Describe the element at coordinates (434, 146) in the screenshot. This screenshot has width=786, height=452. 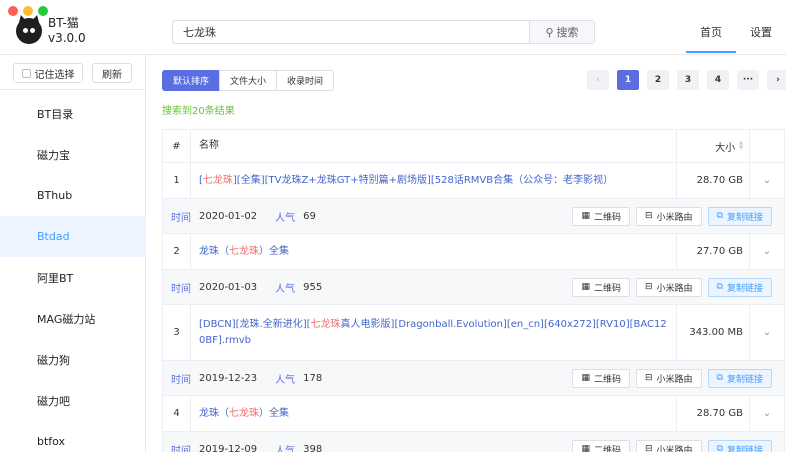
I see `header-name: 名称` at that location.